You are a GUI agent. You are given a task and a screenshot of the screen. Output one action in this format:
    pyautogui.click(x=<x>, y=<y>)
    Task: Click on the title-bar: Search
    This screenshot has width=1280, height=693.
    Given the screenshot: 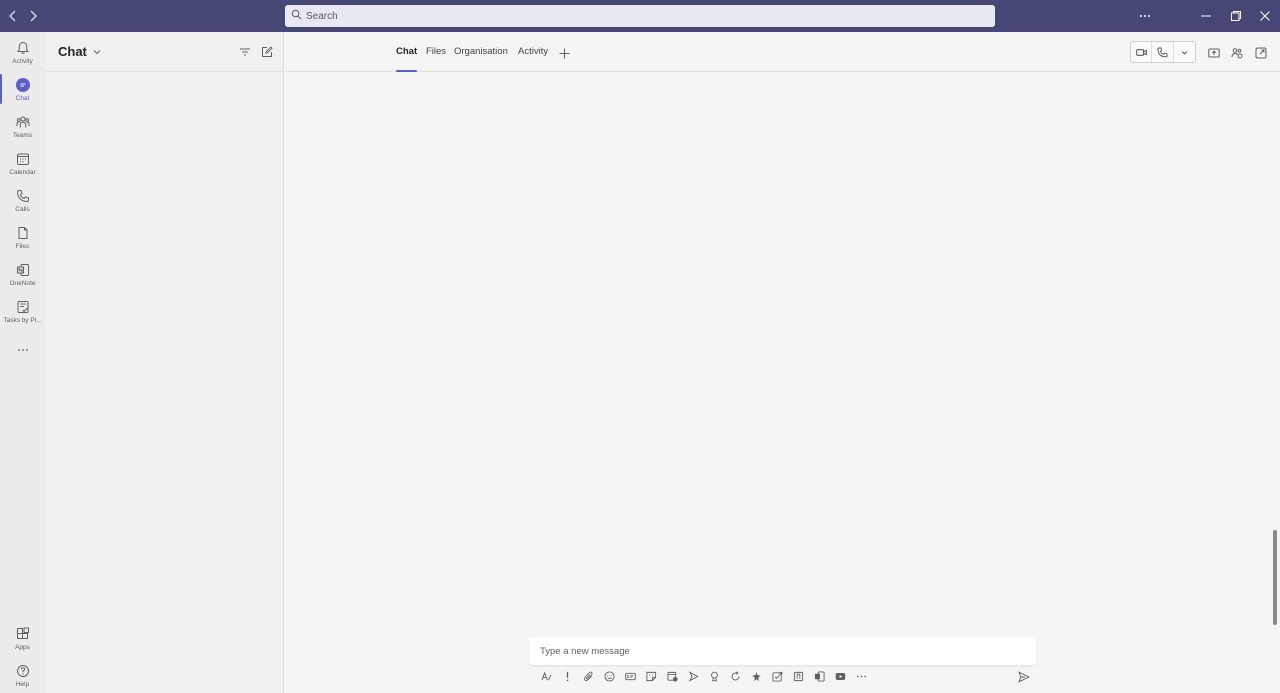 What is the action you would take?
    pyautogui.click(x=640, y=16)
    